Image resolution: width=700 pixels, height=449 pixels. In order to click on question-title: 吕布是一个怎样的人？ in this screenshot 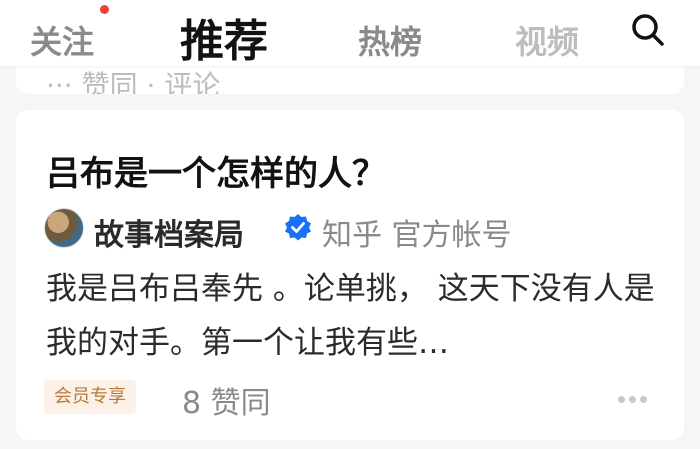, I will do `click(216, 170)`.